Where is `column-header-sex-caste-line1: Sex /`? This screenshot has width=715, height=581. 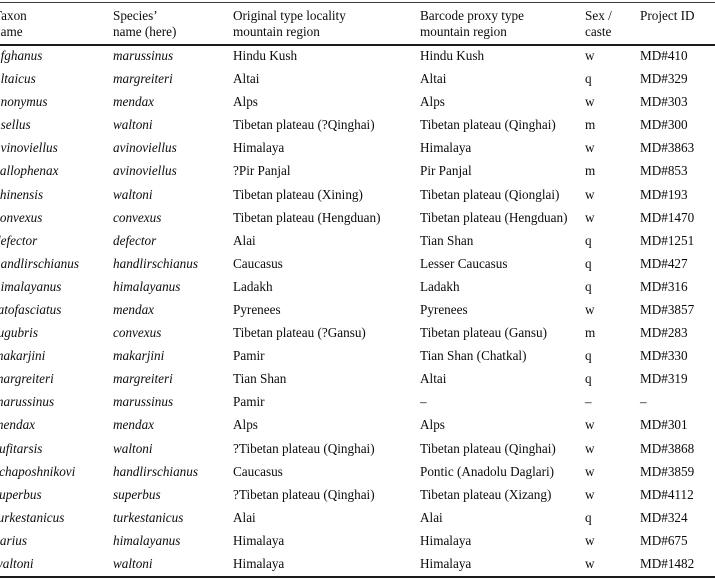
column-header-sex-caste-line1: Sex / is located at coordinates (598, 15).